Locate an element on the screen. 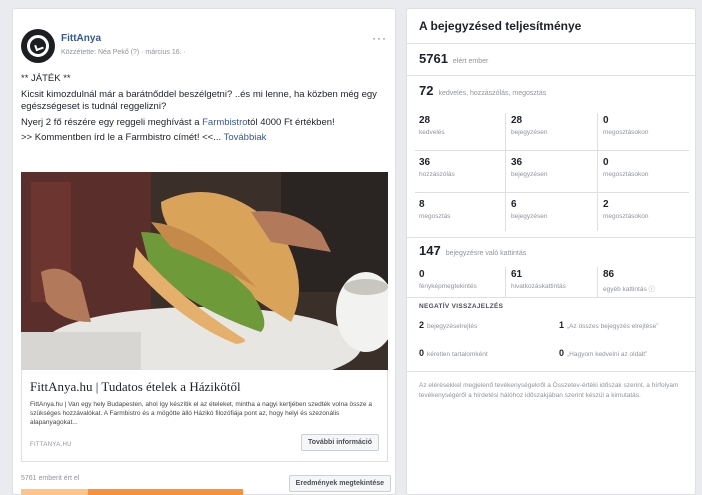 This screenshot has width=702, height=495. reactions-row: 72 kedvelés, hozzászólás, megosztás is located at coordinates (482, 90).